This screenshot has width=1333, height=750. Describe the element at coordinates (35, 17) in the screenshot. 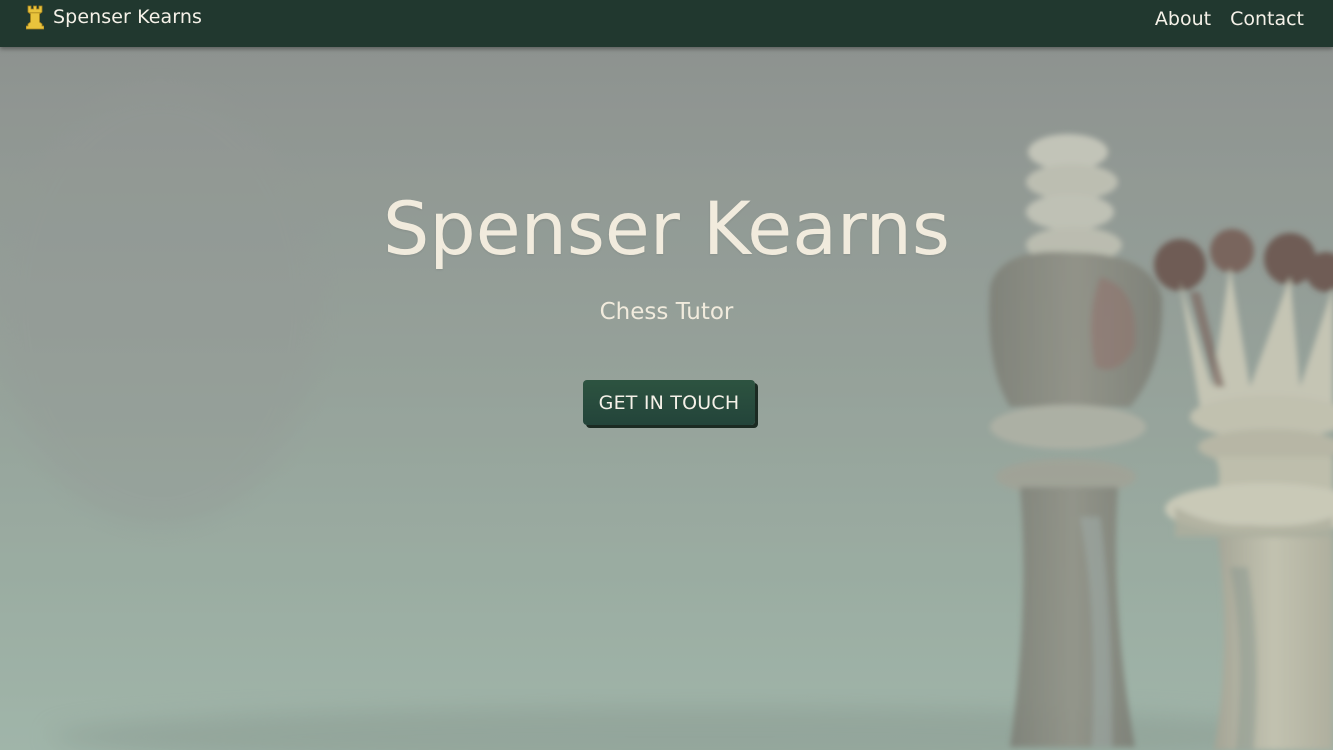

I see `rook-icon` at that location.